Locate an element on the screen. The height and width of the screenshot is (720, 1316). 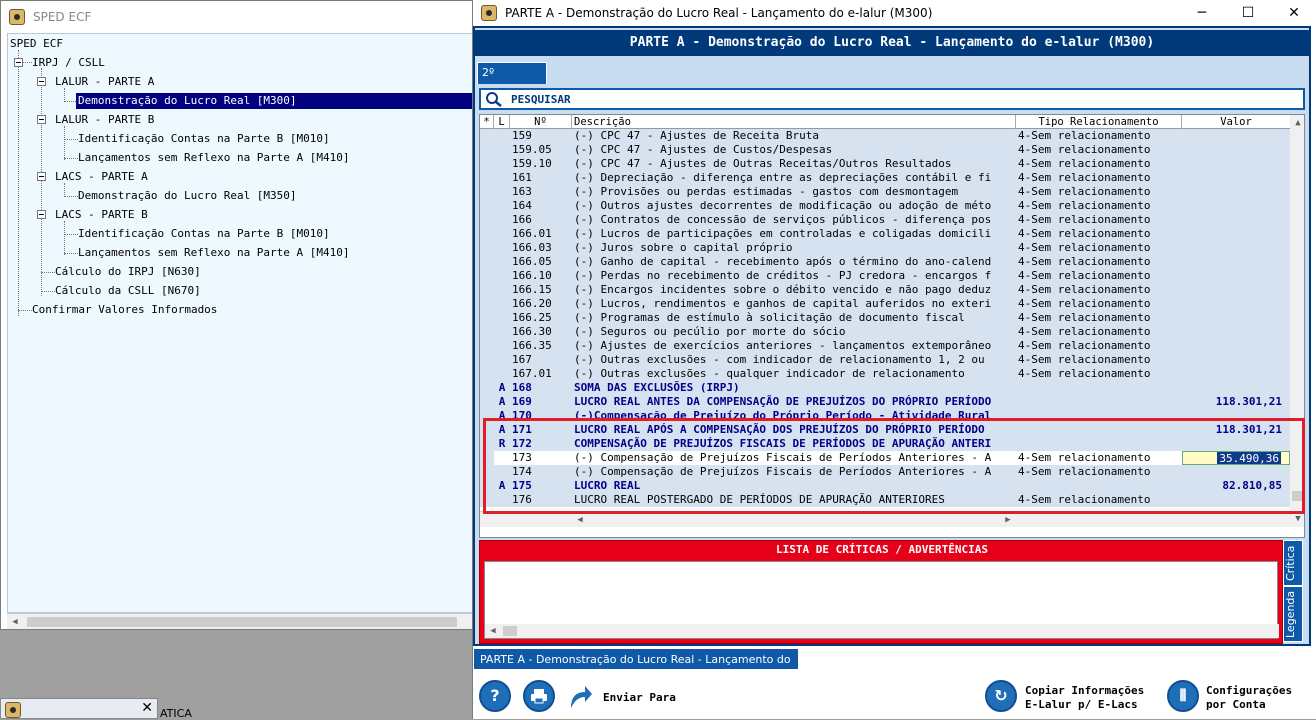
tree-item-n630: Cálculo do IRPJ [N630] is located at coordinates (128, 272).